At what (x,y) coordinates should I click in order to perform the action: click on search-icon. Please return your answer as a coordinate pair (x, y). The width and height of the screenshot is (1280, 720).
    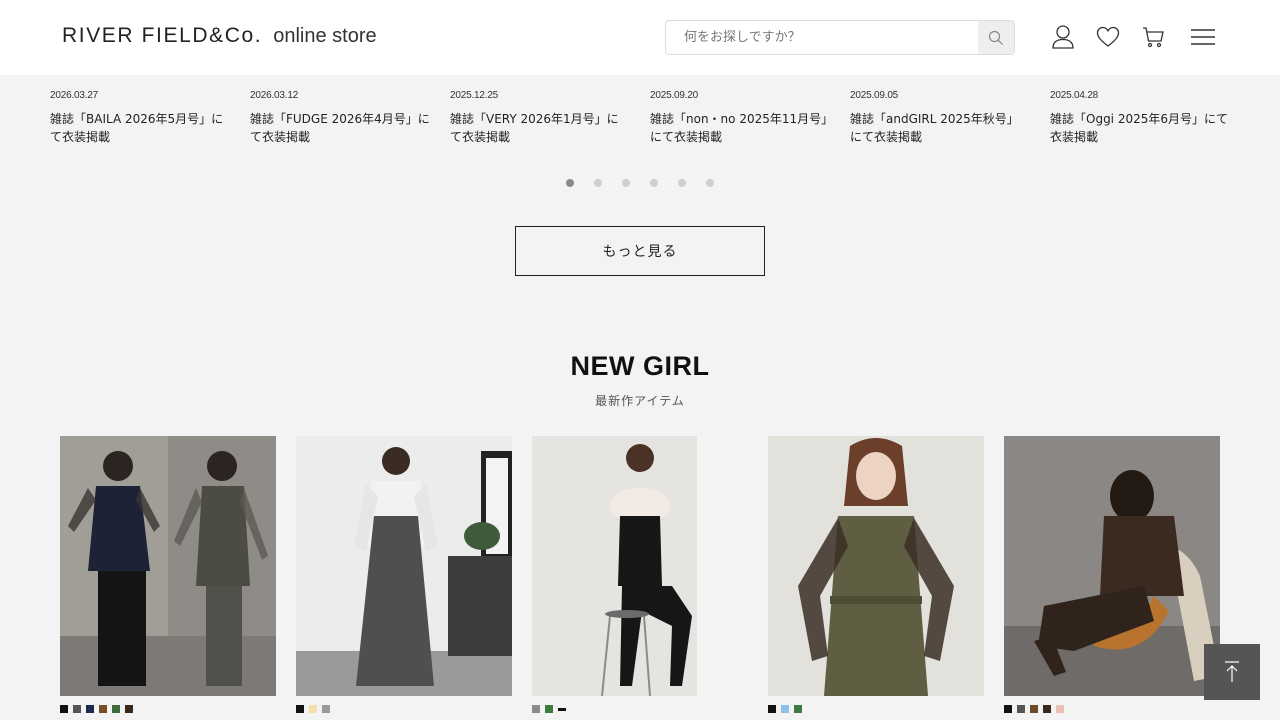
    Looking at the image, I should click on (995, 37).